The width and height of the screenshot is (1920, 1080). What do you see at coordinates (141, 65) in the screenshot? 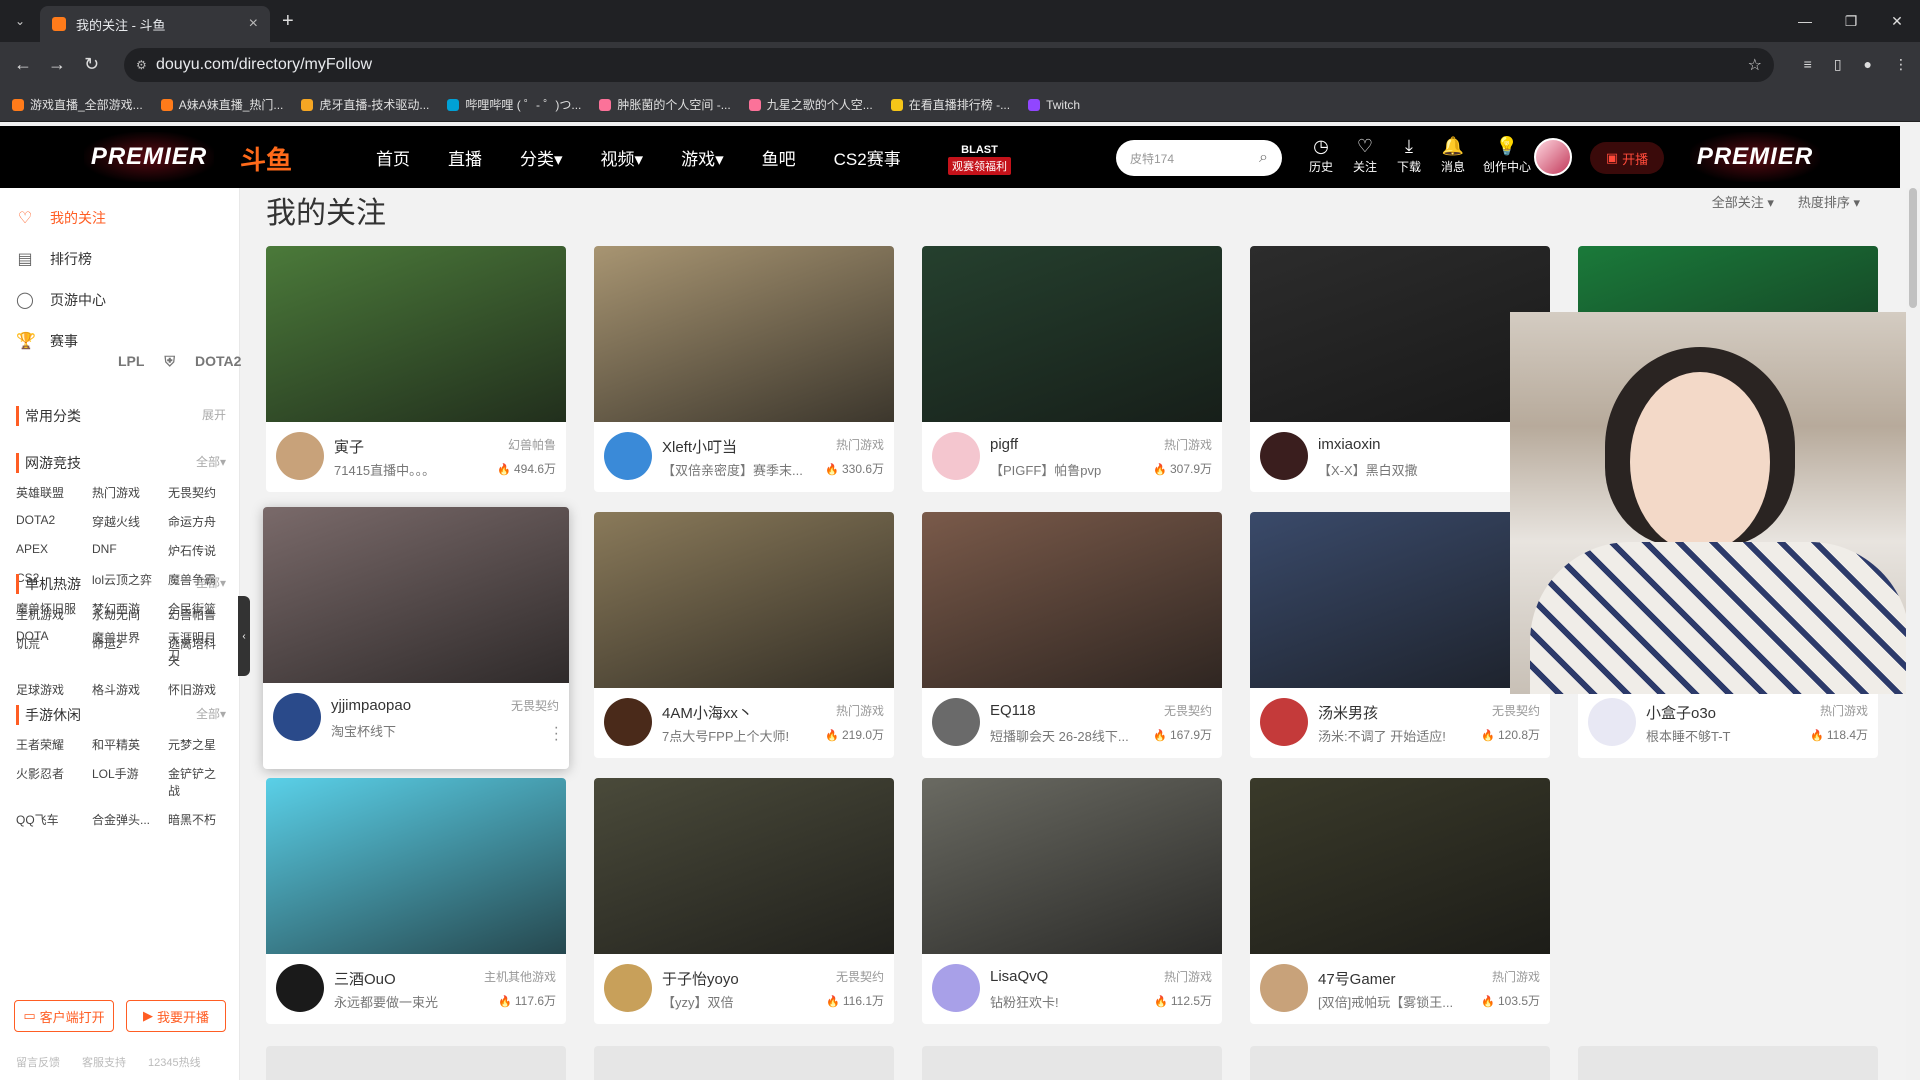
I see `site-info-icon: ⚙` at bounding box center [141, 65].